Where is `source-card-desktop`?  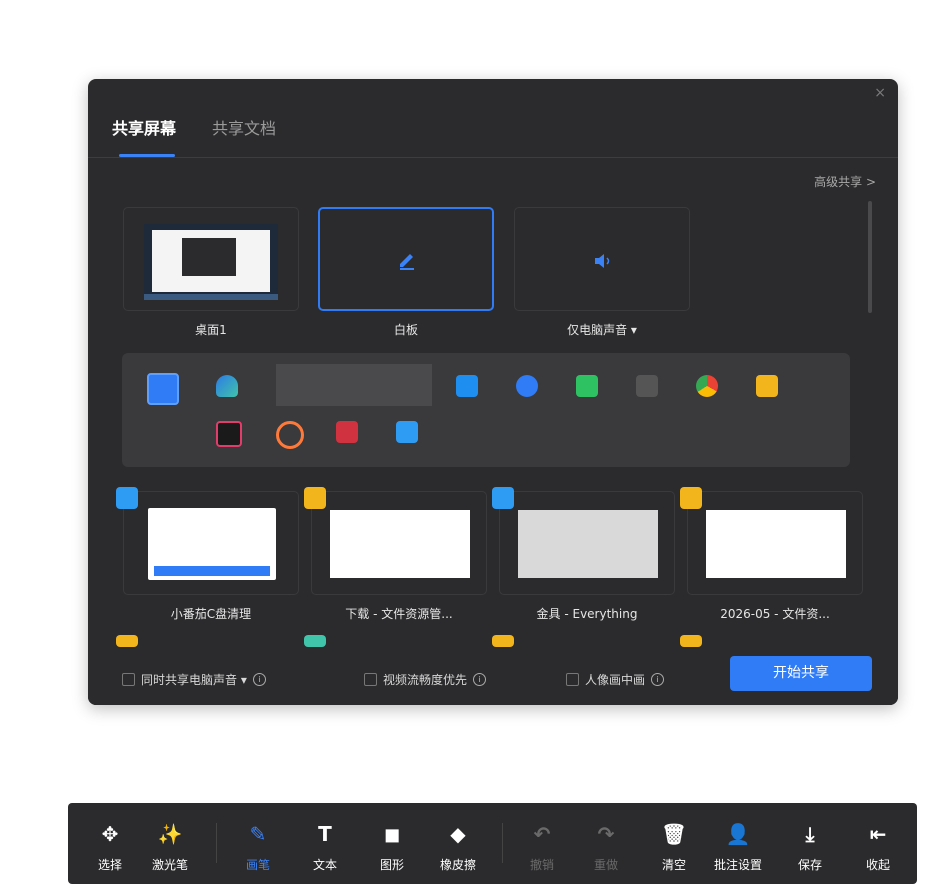 source-card-desktop is located at coordinates (211, 259).